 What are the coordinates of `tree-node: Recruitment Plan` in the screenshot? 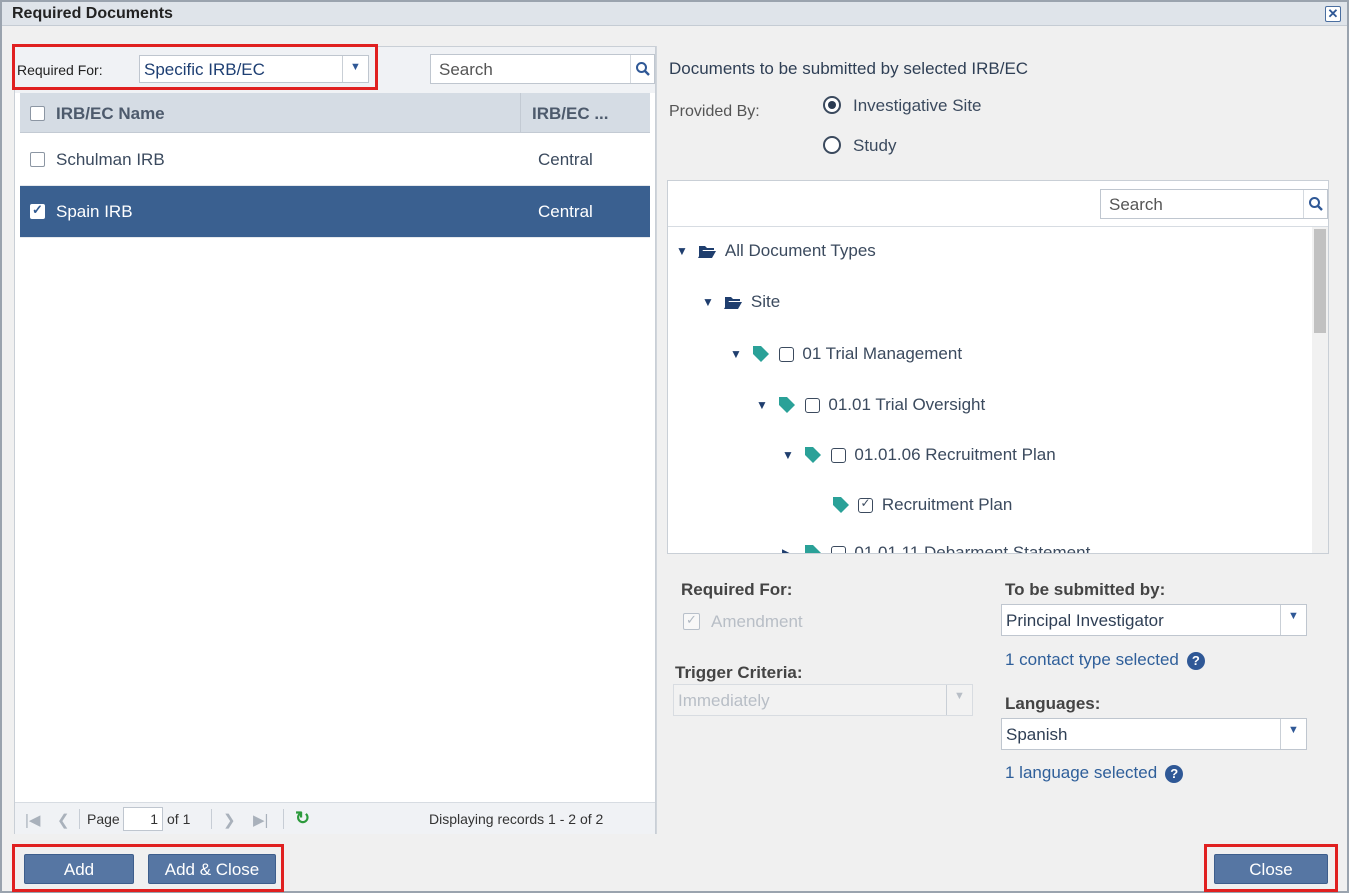 It's located at (922, 508).